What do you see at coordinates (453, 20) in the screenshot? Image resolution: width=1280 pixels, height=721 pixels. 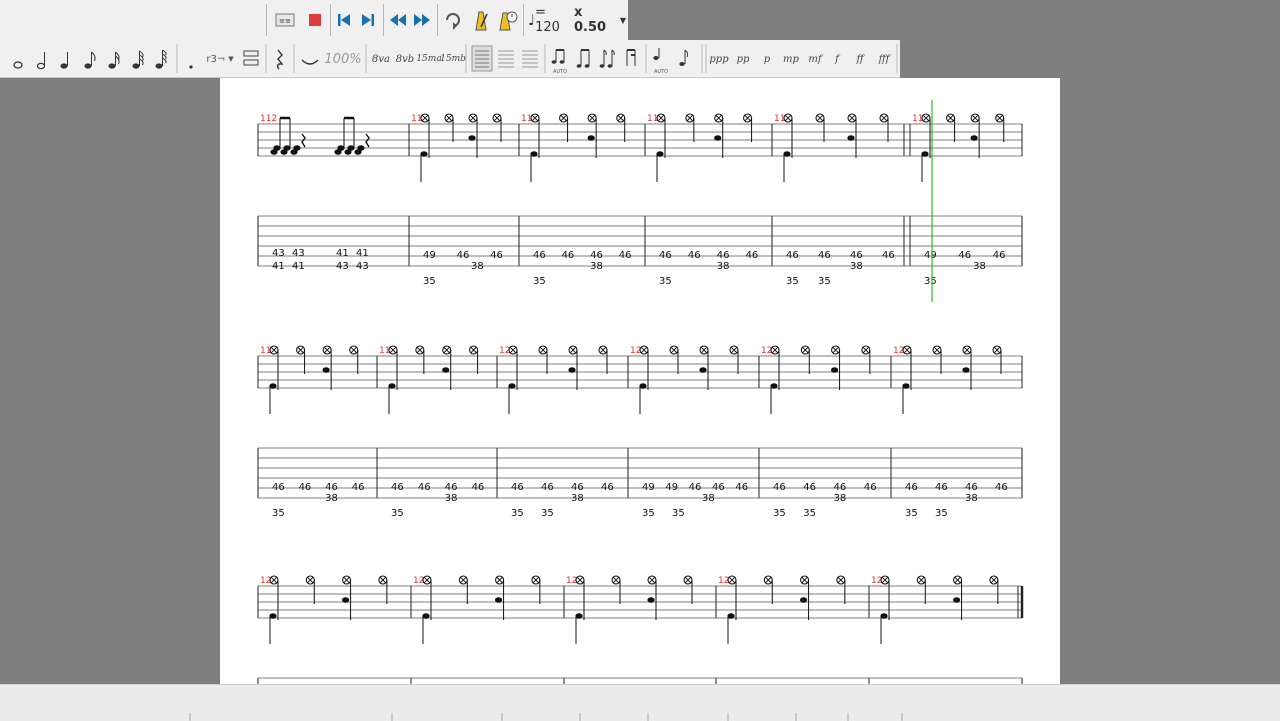 I see `loop-icon` at bounding box center [453, 20].